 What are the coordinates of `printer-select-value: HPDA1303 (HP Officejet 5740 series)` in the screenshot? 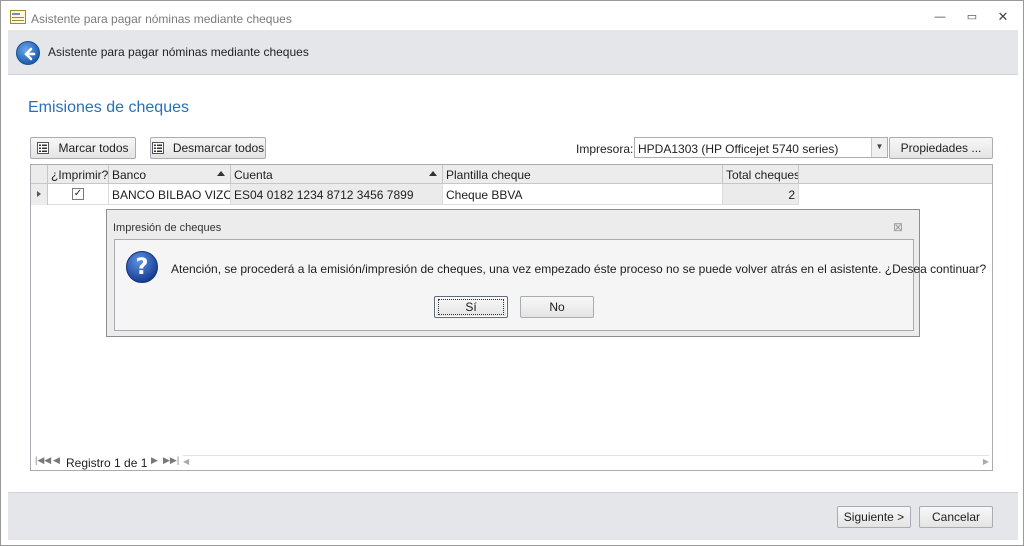 It's located at (738, 149).